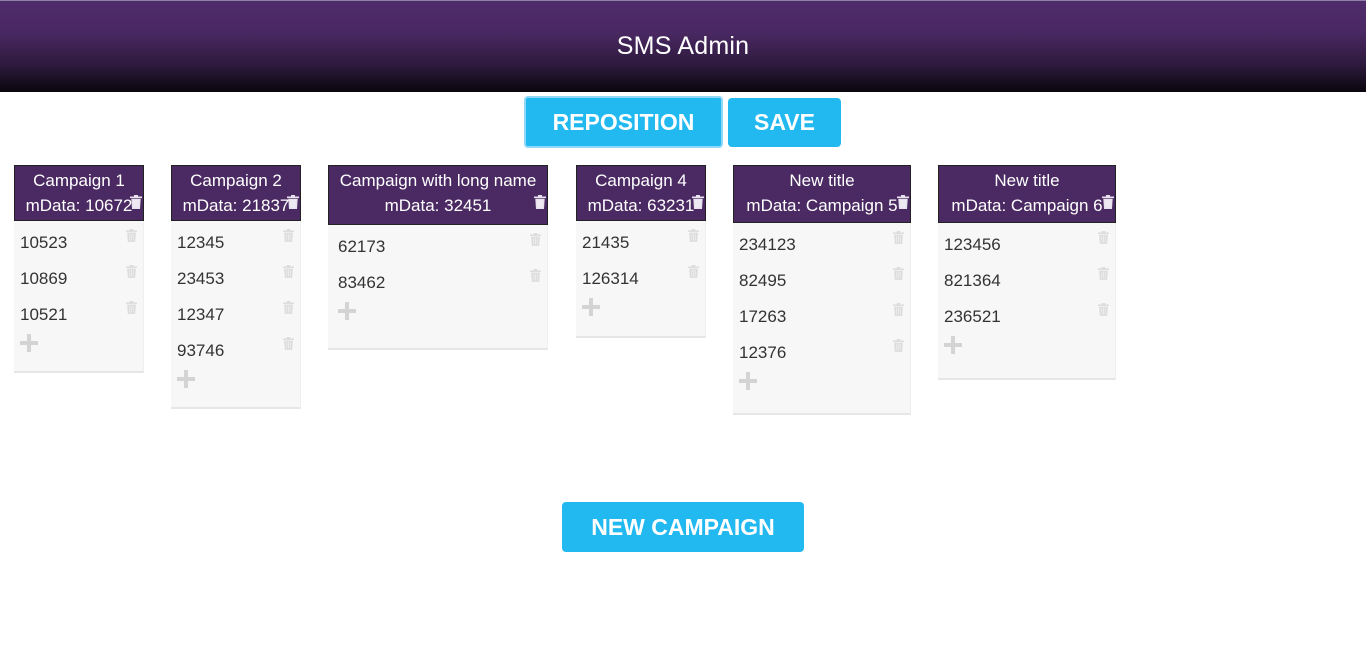 This screenshot has width=1366, height=661. I want to click on app-header: SMS Admin, so click(683, 46).